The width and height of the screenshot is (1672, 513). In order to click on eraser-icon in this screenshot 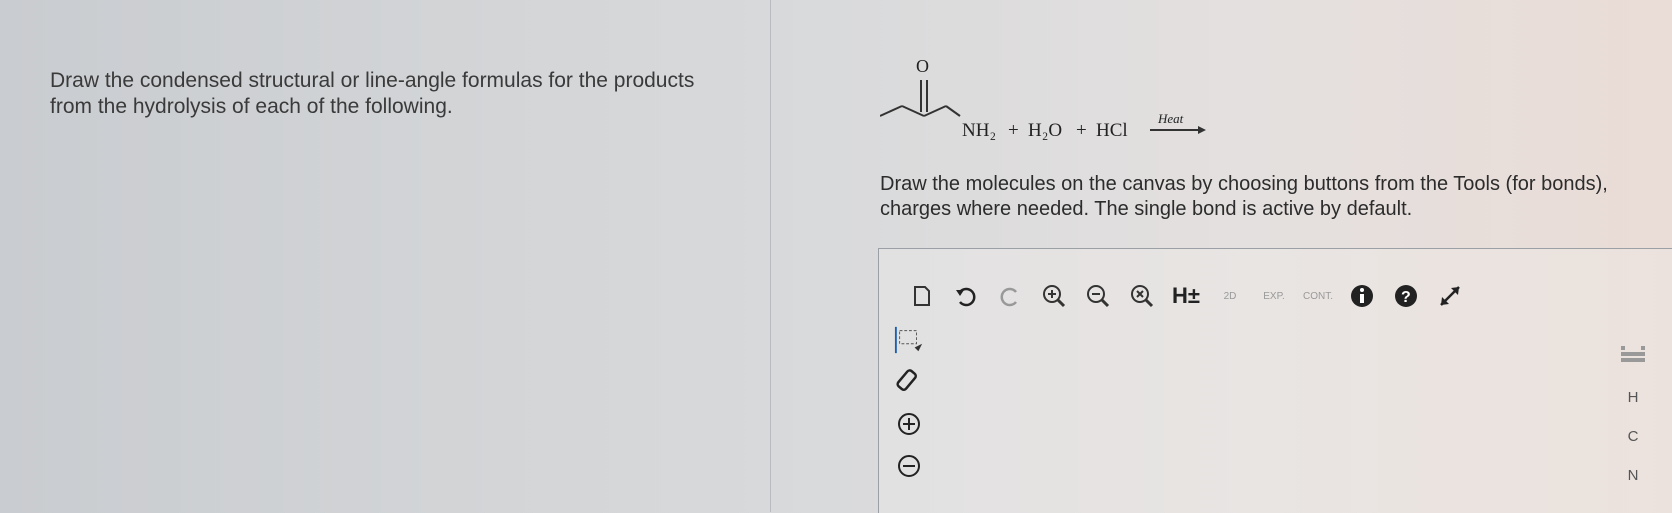, I will do `click(909, 382)`.